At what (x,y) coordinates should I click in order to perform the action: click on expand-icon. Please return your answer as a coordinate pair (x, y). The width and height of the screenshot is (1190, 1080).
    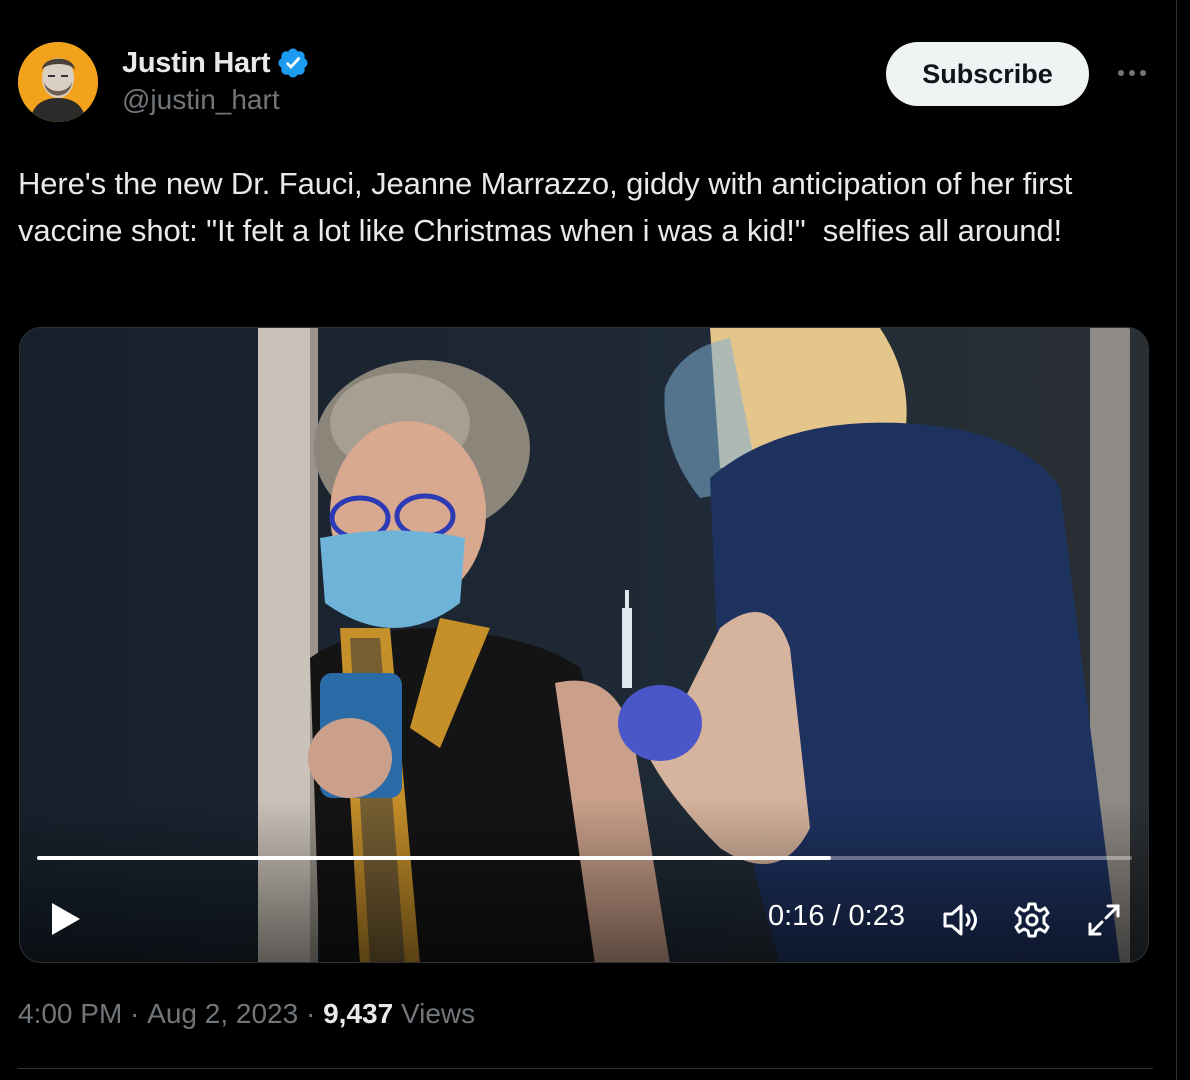
    Looking at the image, I should click on (1104, 920).